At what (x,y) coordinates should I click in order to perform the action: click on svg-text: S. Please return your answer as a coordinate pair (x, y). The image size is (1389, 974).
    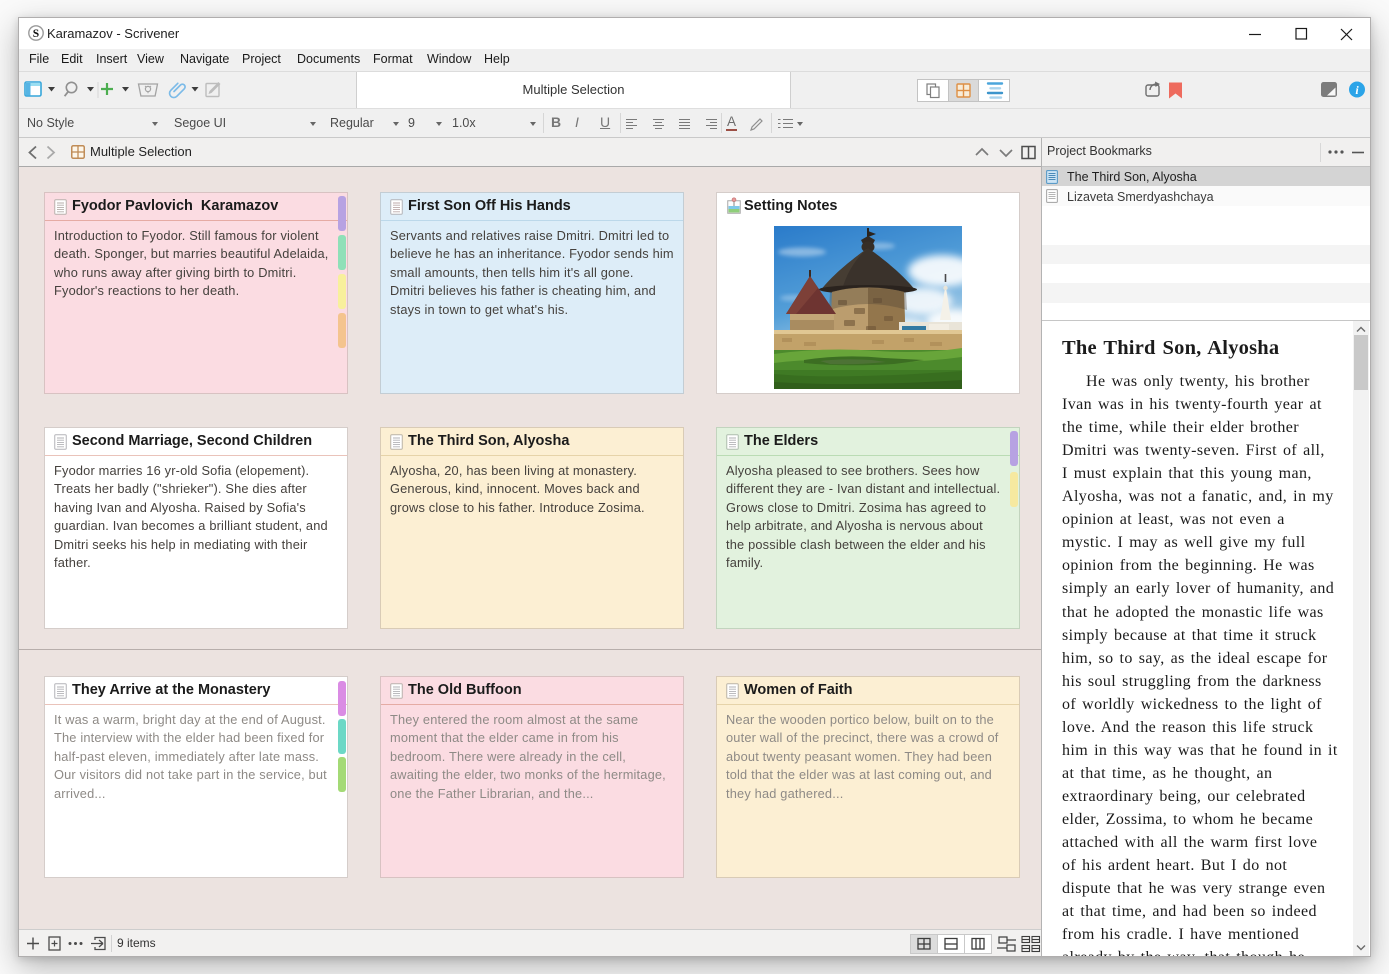
    Looking at the image, I should click on (36, 34).